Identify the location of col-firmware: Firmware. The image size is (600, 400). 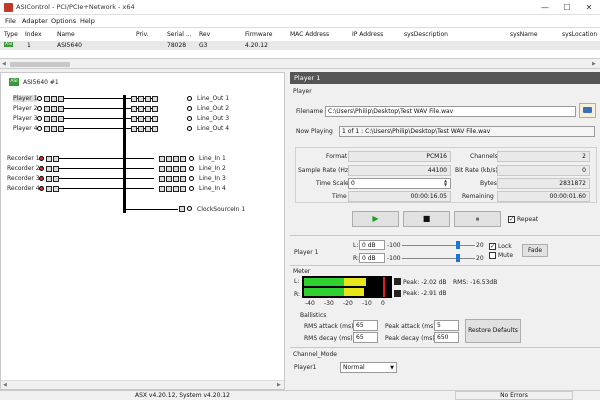
(259, 34).